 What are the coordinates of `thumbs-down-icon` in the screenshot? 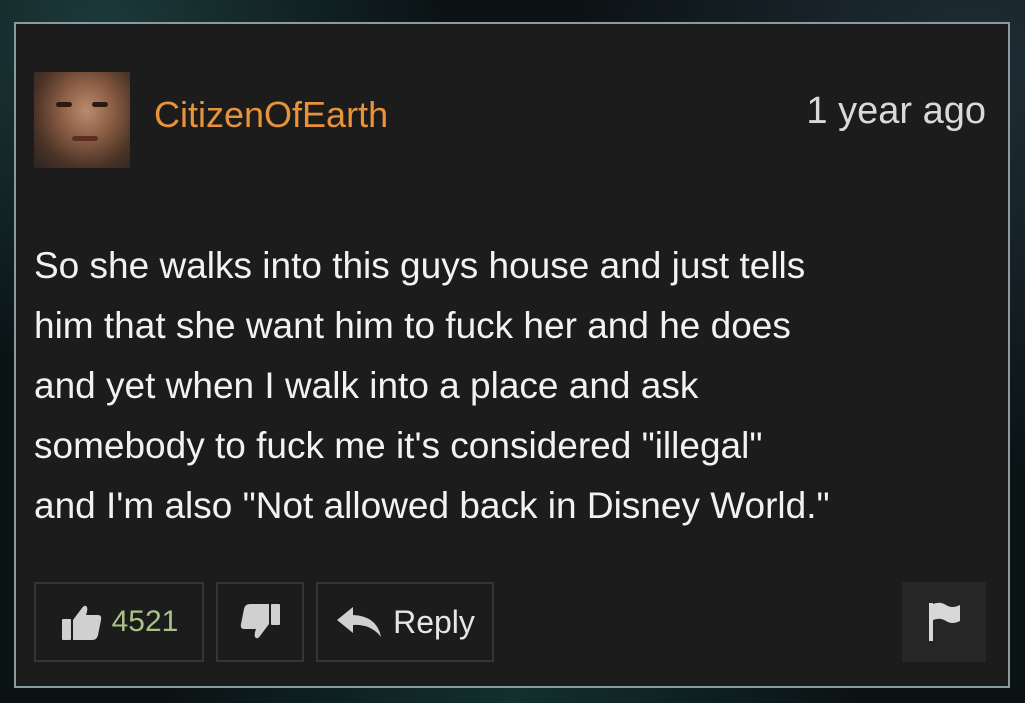 It's located at (260, 622).